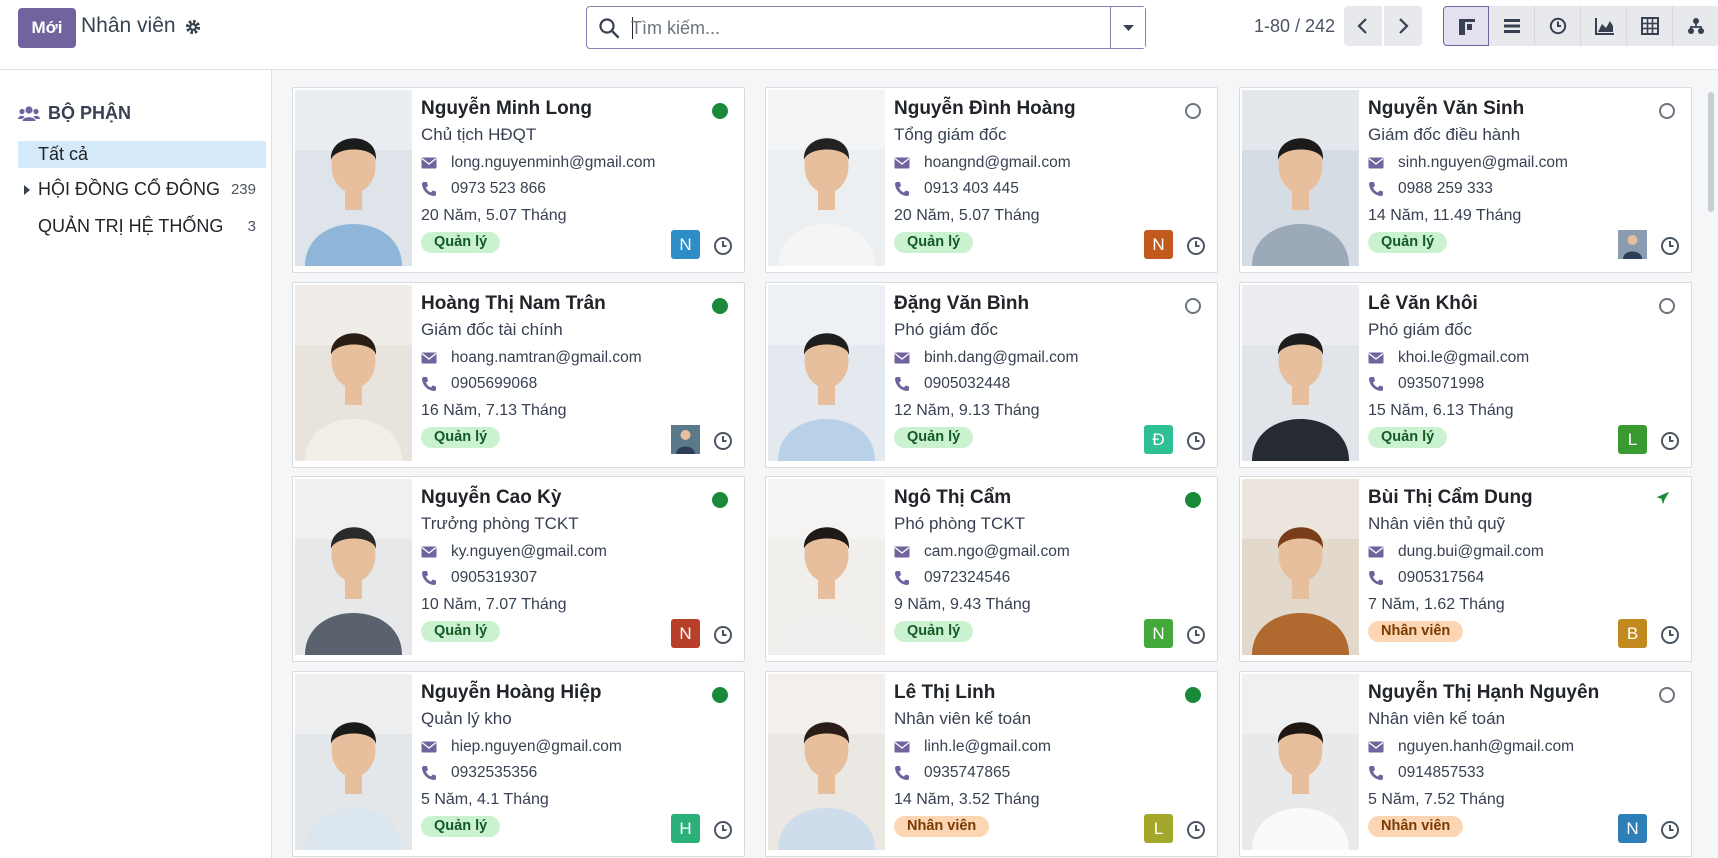  Describe the element at coordinates (500, 523) in the screenshot. I see `employee-job-title: Trưởng phòng TCKT` at that location.